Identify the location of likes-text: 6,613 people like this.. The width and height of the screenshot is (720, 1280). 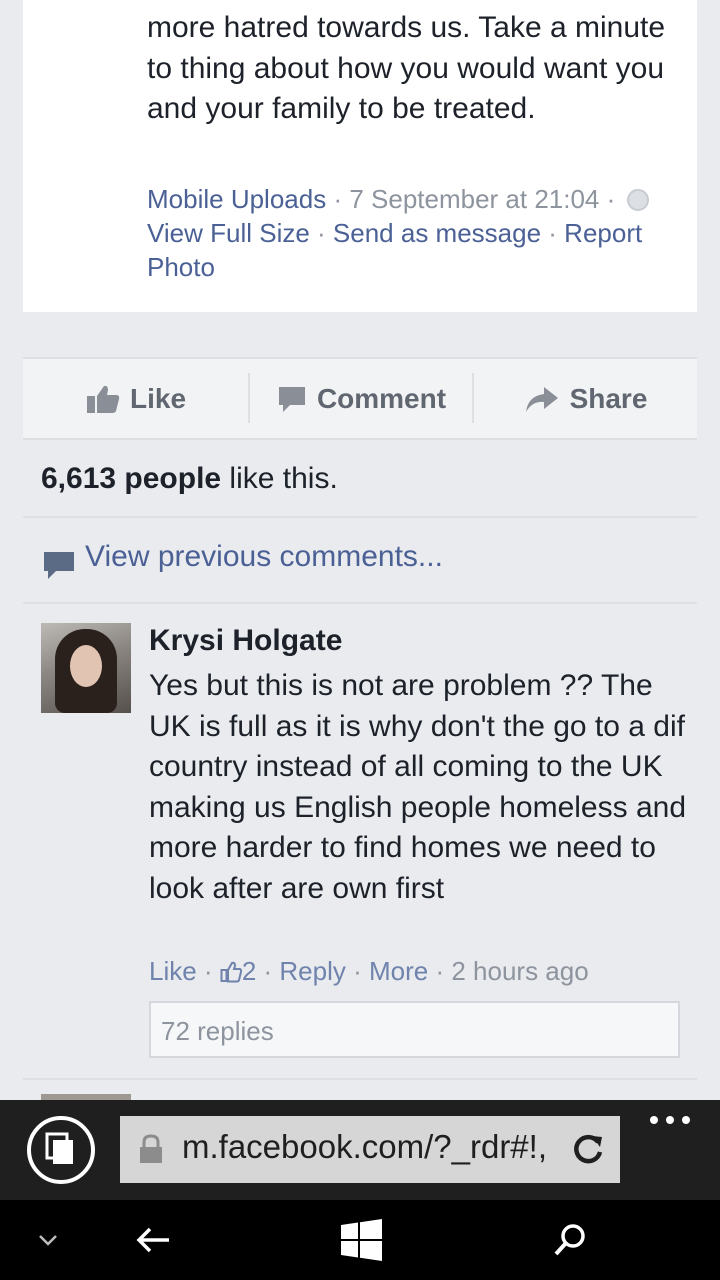
(189, 479).